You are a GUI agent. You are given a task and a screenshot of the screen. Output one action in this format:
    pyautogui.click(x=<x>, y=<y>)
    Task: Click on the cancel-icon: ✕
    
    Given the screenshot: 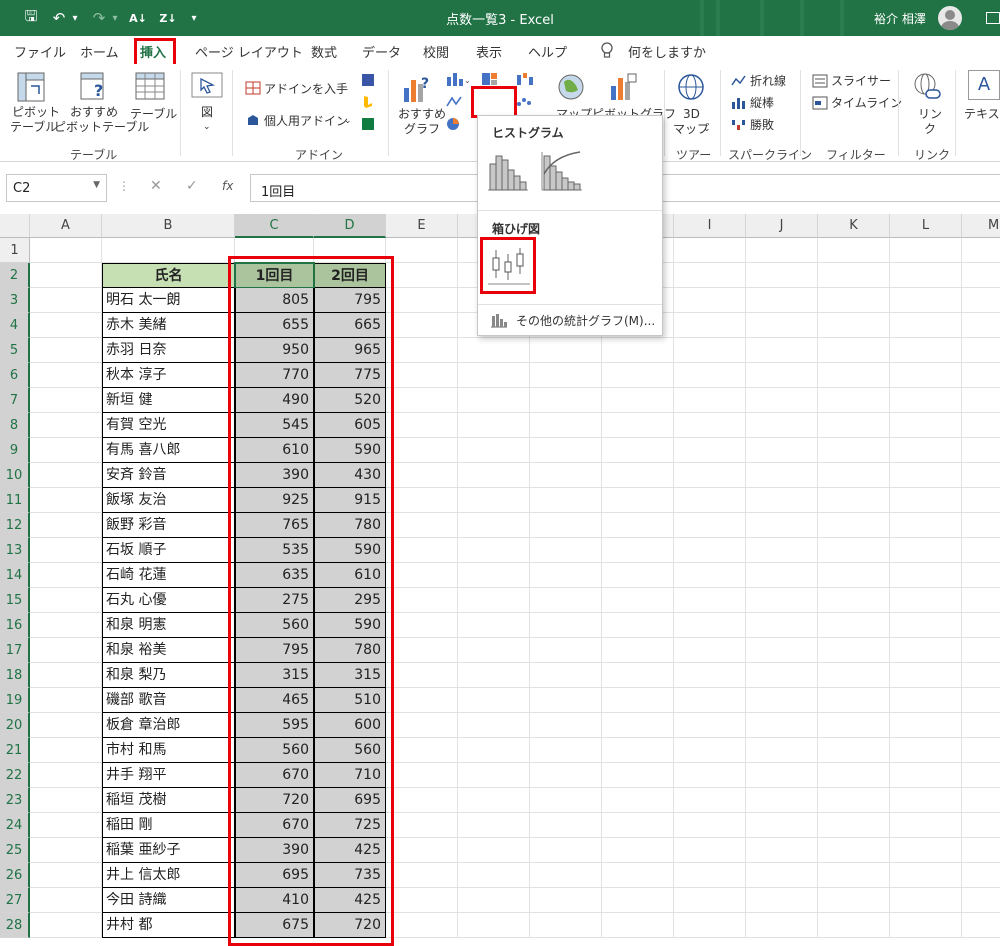 What is the action you would take?
    pyautogui.click(x=156, y=186)
    